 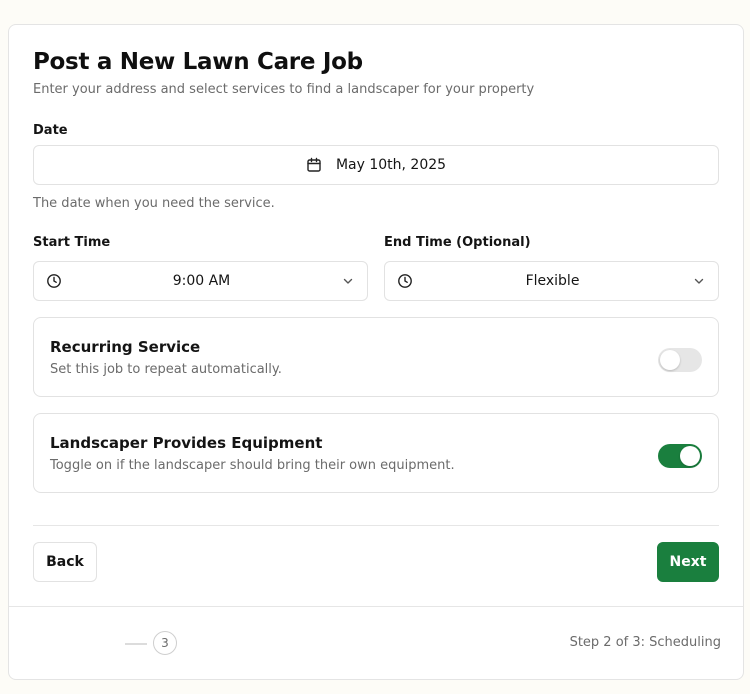 What do you see at coordinates (376, 525) in the screenshot?
I see `divider` at bounding box center [376, 525].